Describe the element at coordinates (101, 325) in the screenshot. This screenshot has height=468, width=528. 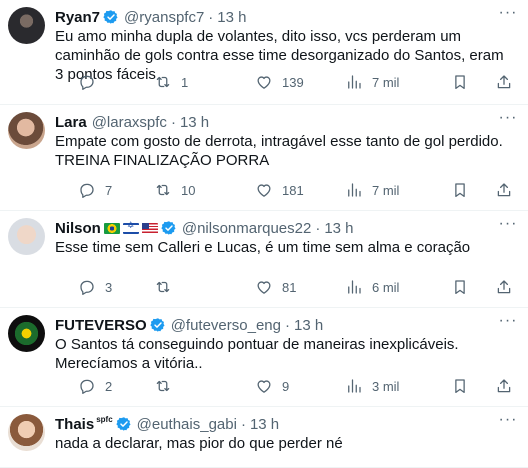
I see `display-name: FUTEVERSO` at that location.